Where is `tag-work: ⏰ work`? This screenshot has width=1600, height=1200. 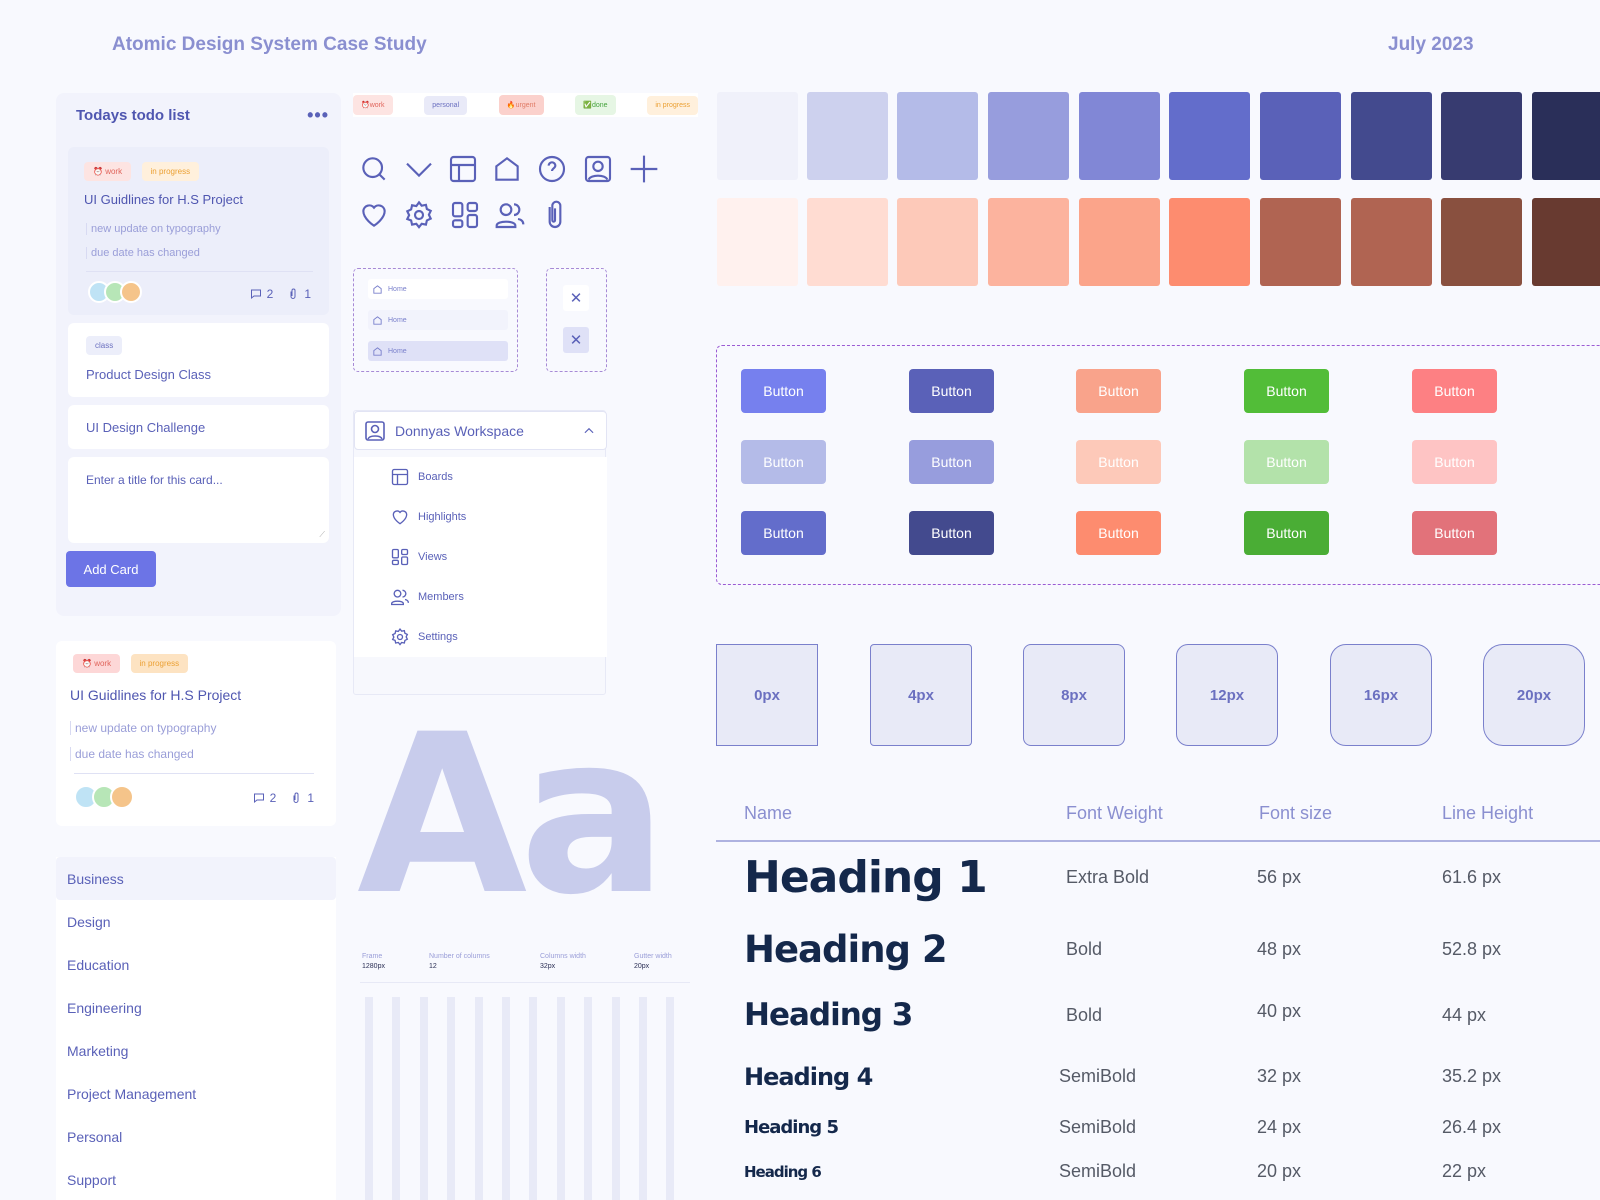
tag-work: ⏰ work is located at coordinates (108, 171).